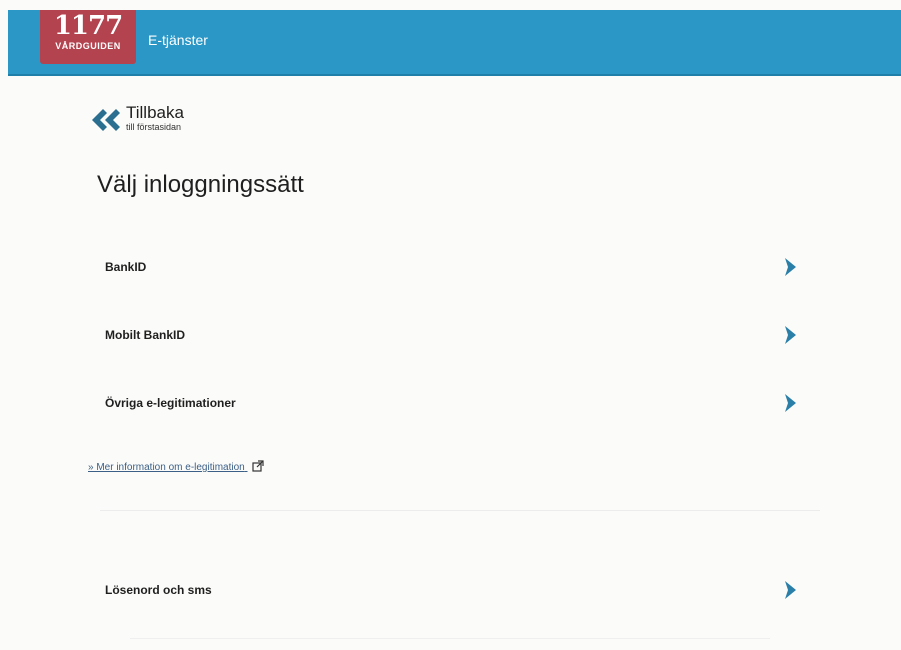 The height and width of the screenshot is (650, 901). Describe the element at coordinates (450, 638) in the screenshot. I see `bottom-divider` at that location.